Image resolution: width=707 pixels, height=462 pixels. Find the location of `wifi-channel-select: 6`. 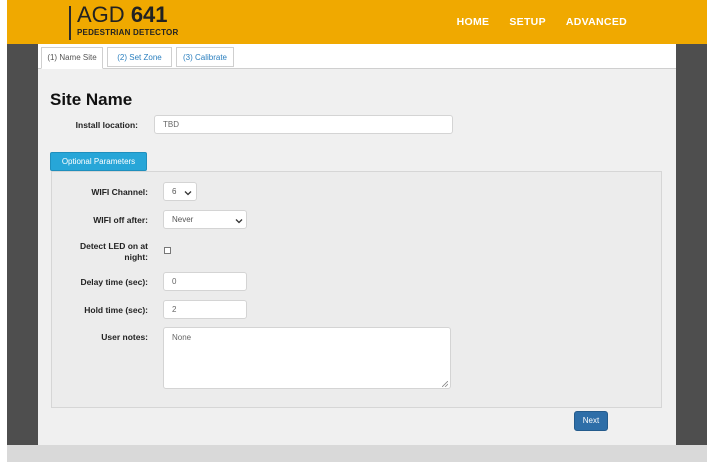

wifi-channel-select: 6 is located at coordinates (180, 191).